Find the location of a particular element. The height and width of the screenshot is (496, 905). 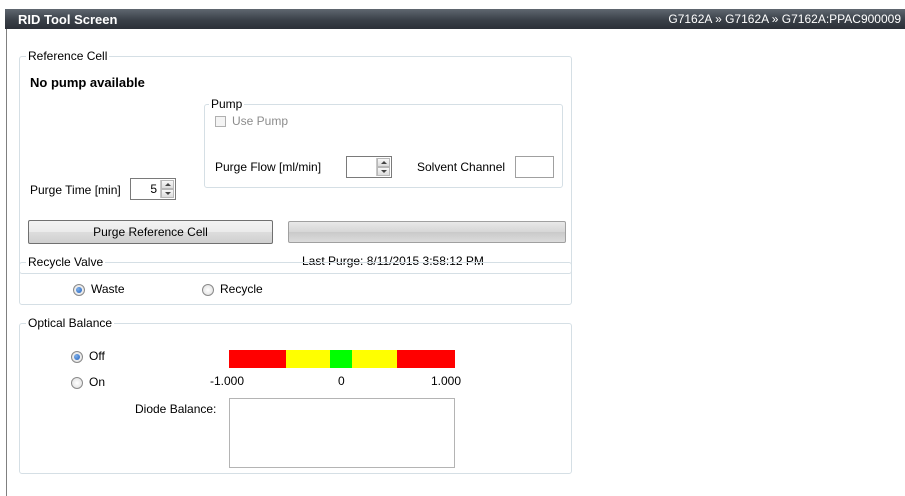

recycle-radio is located at coordinates (208, 290).